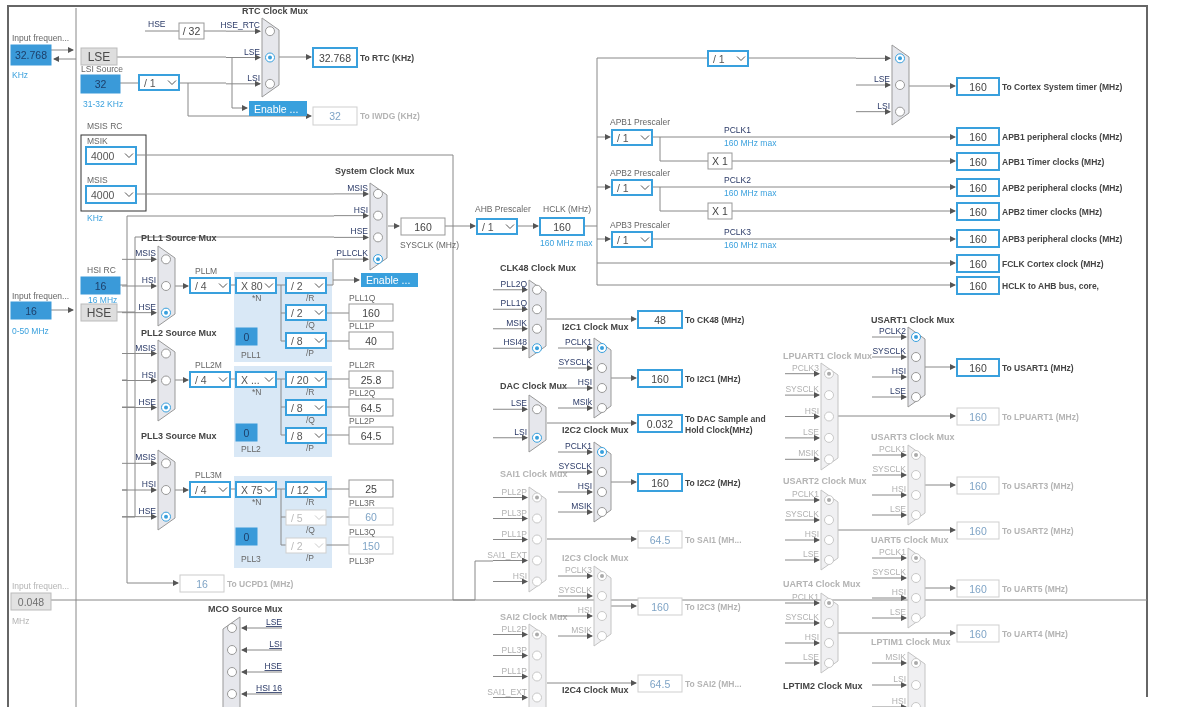 This screenshot has height=707, width=1185. Describe the element at coordinates (256, 285) in the screenshot. I see `dropdown: X 80` at that location.